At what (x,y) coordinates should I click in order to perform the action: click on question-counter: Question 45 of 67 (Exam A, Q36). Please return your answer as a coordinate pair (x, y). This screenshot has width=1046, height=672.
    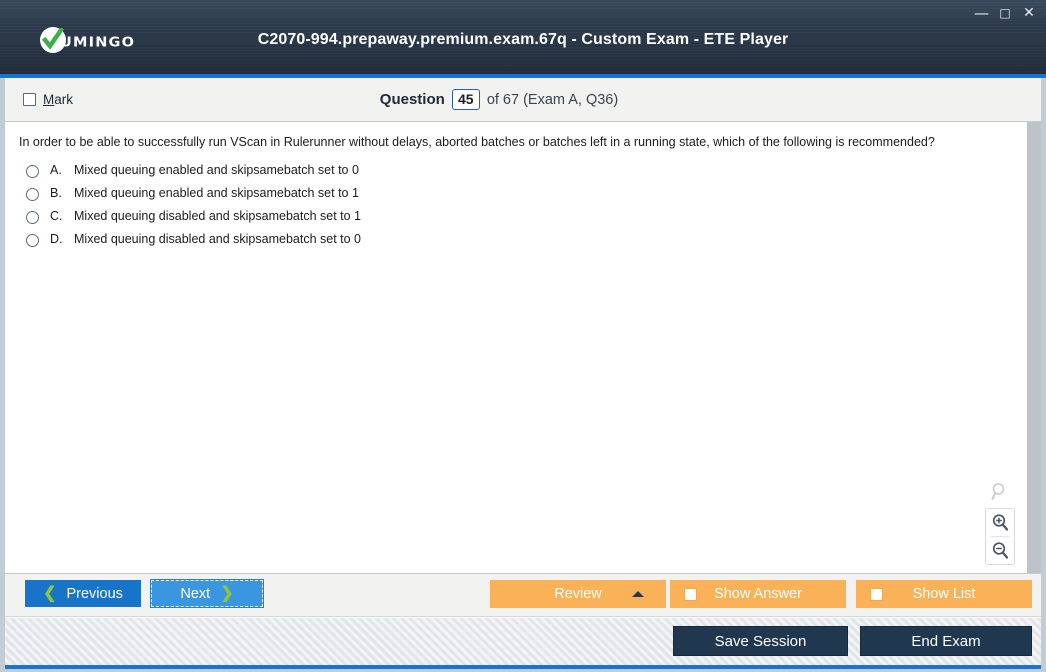
    Looking at the image, I should click on (520, 99).